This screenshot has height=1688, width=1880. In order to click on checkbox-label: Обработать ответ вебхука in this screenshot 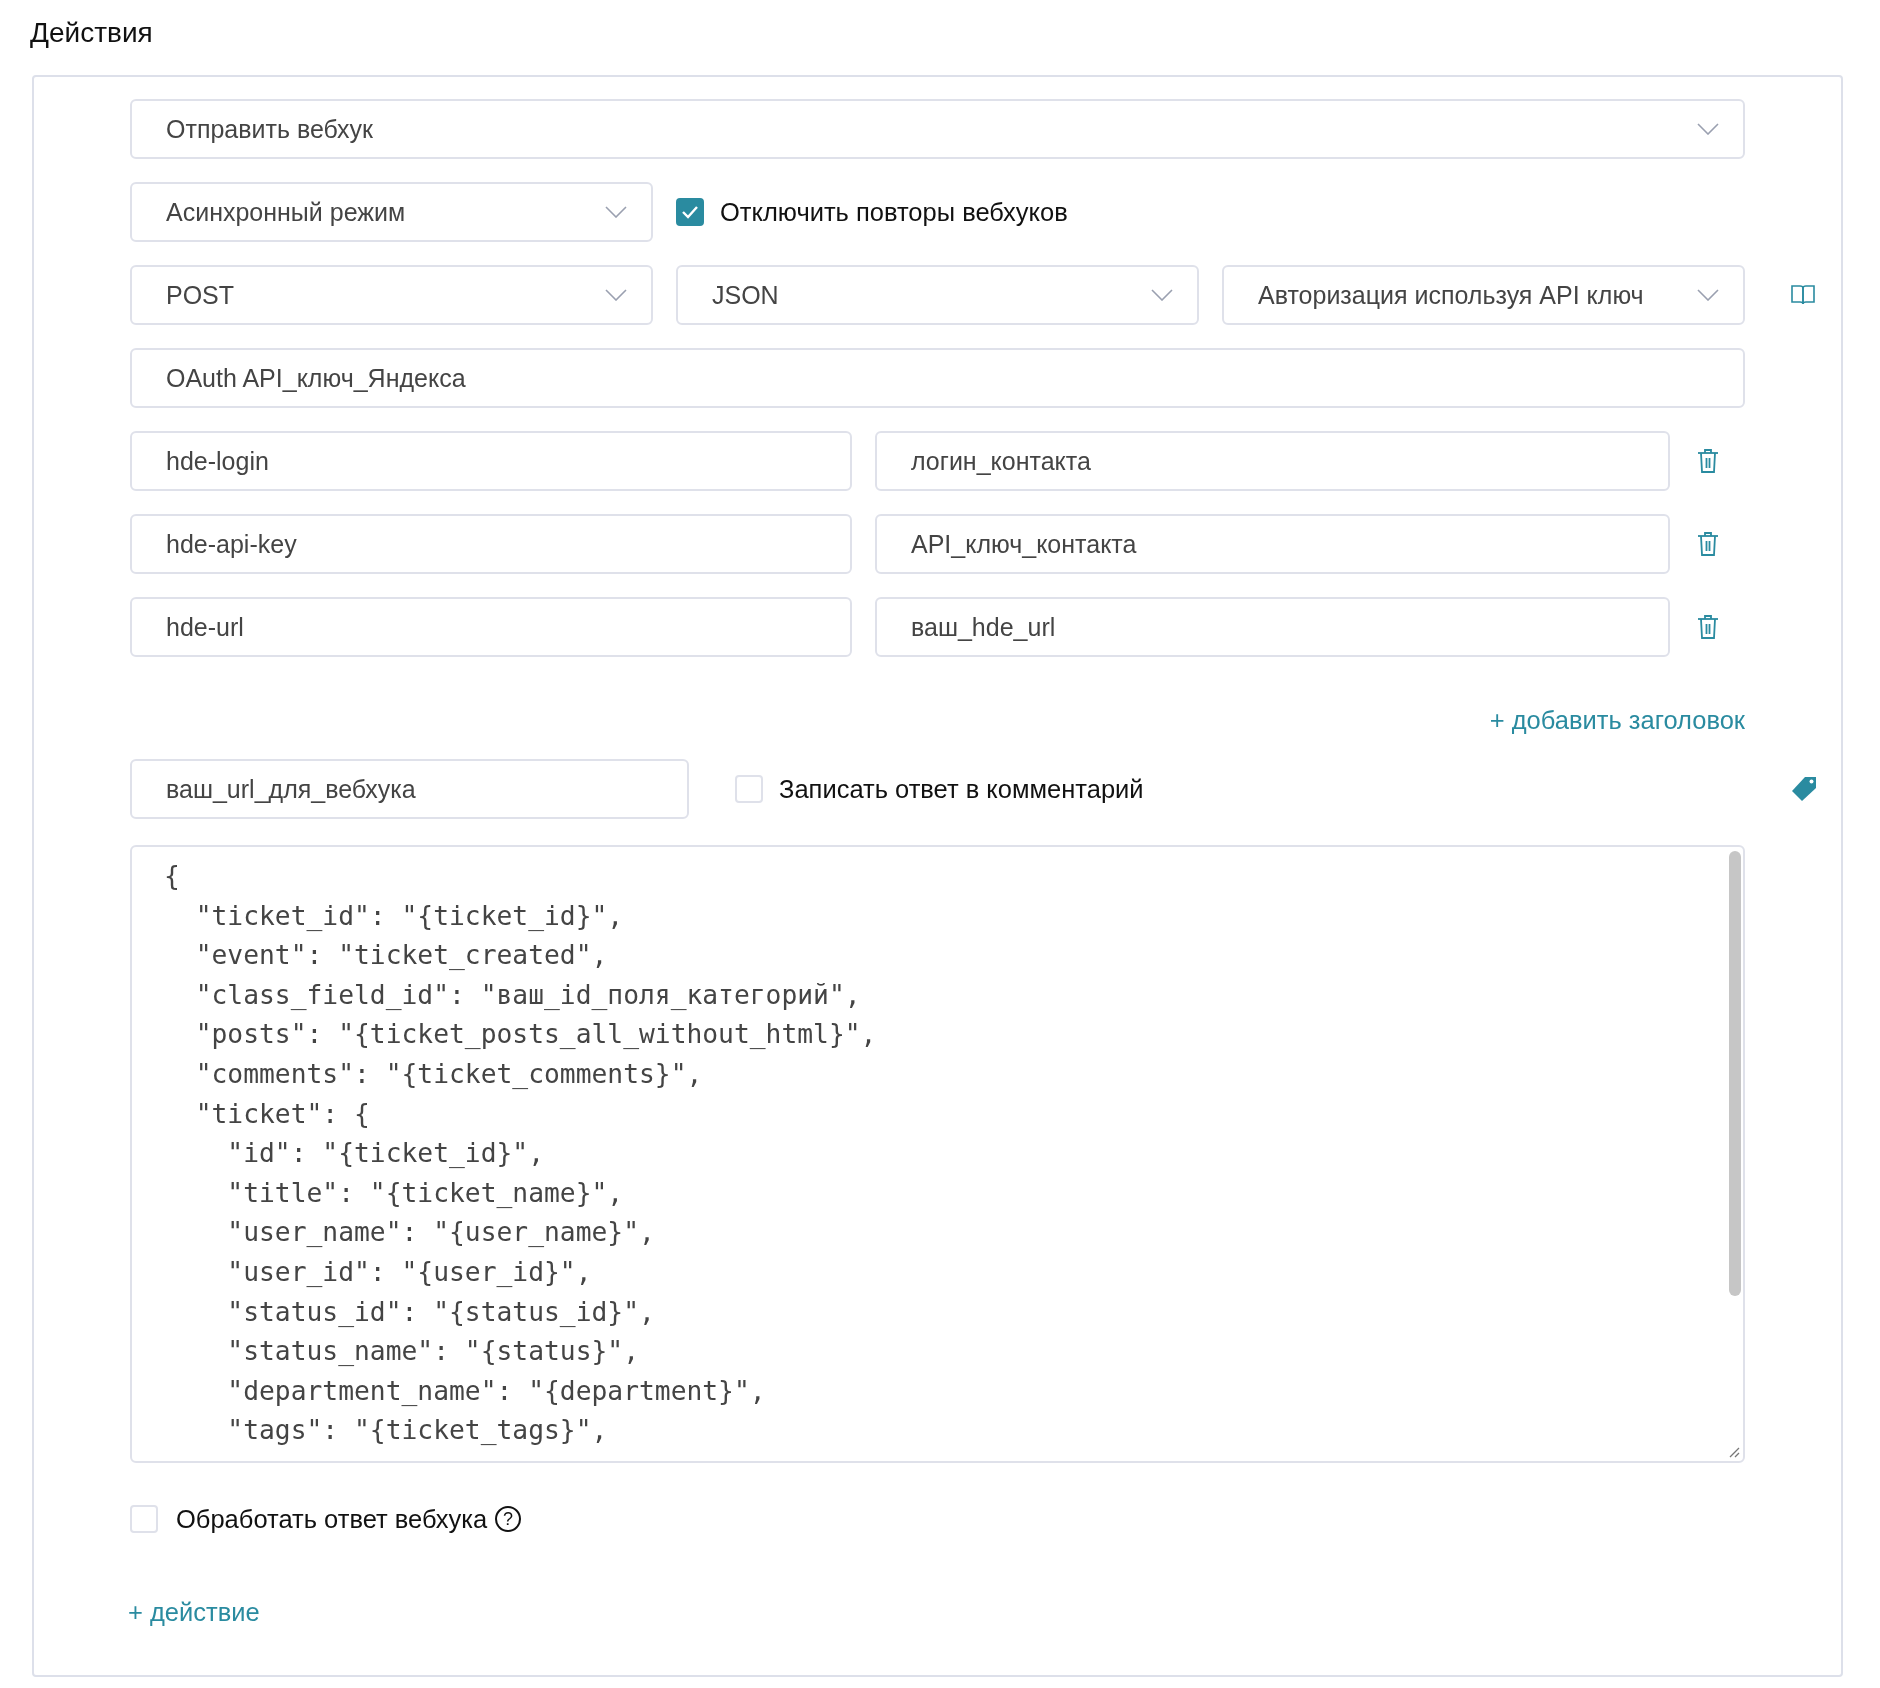, I will do `click(332, 1519)`.